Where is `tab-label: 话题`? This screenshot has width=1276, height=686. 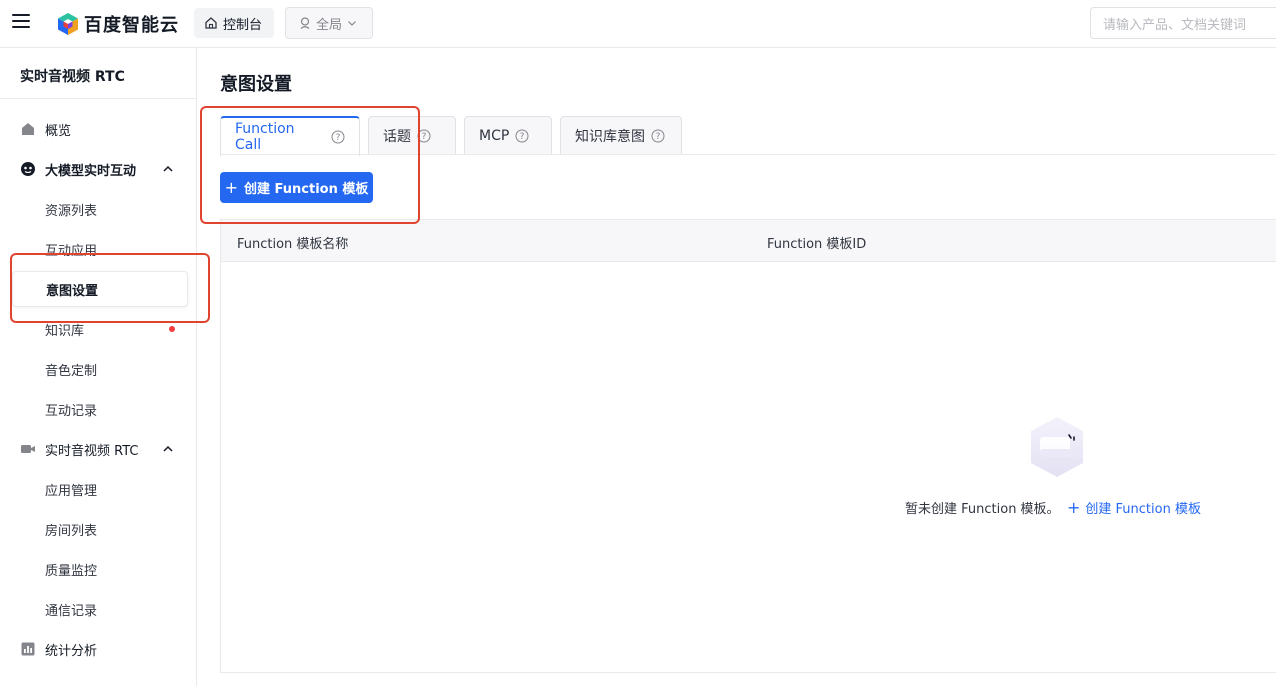
tab-label: 话题 is located at coordinates (397, 137).